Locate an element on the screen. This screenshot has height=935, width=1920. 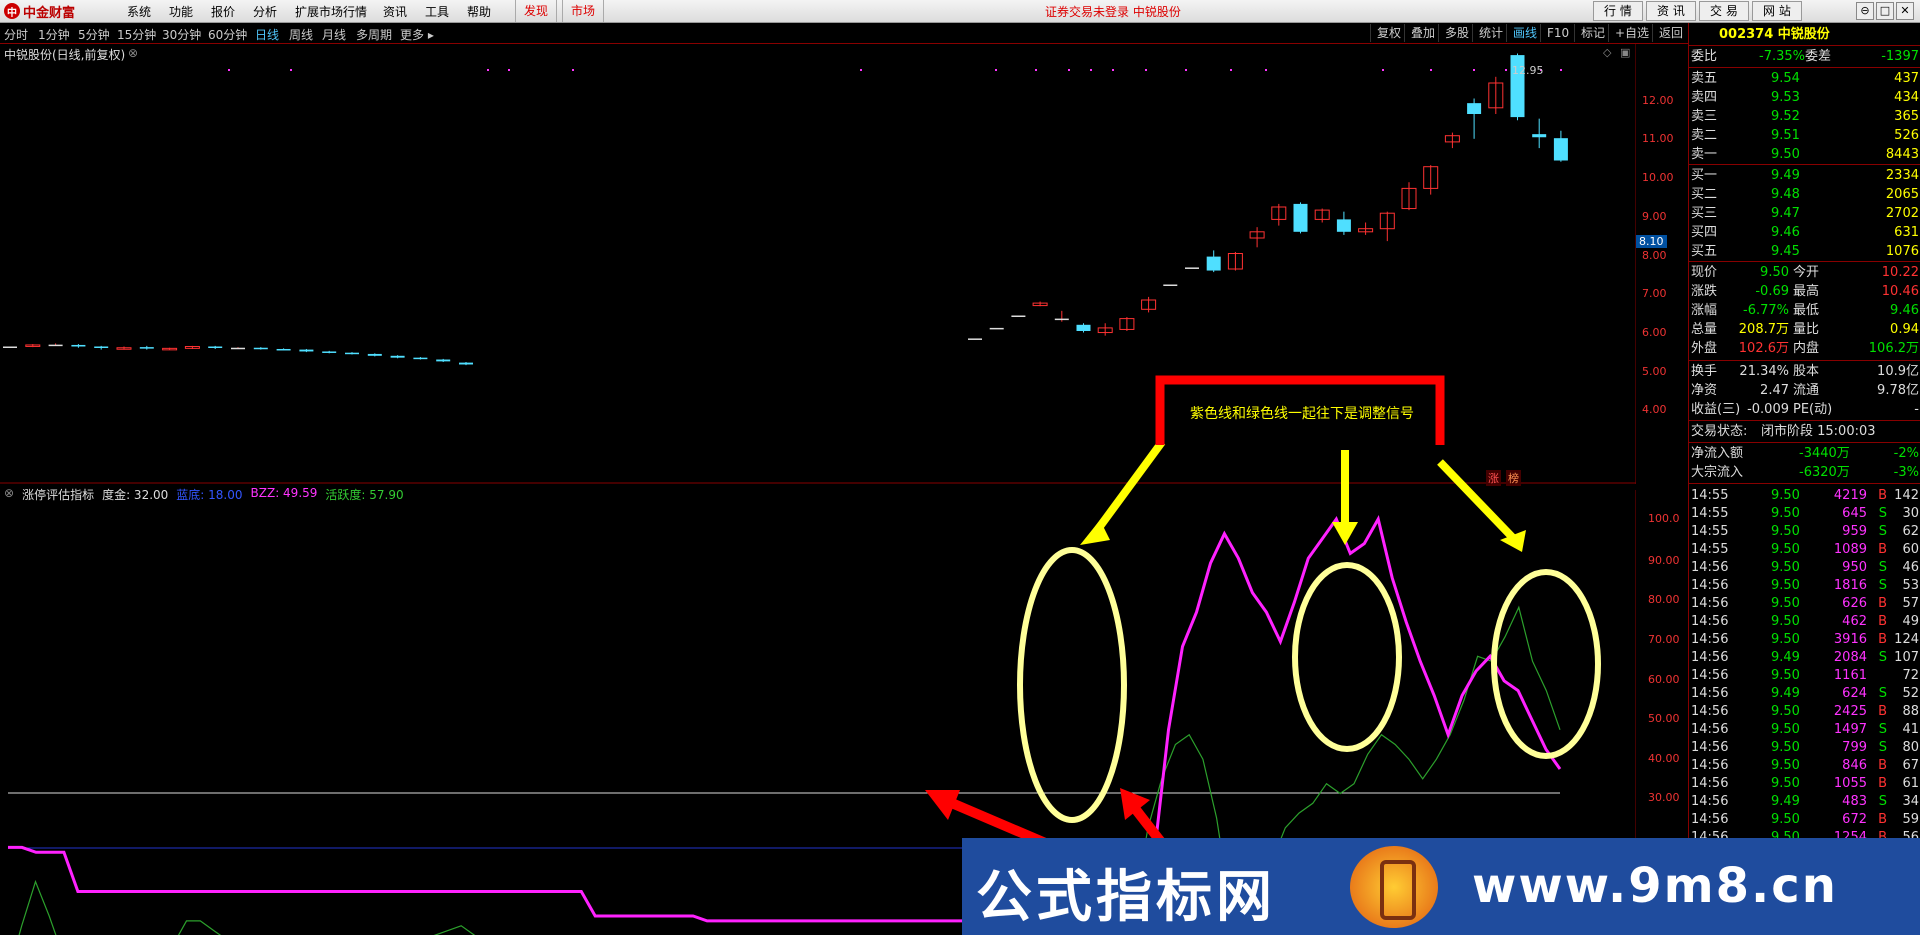
y-tick: 70.00 is located at coordinates (1664, 639).